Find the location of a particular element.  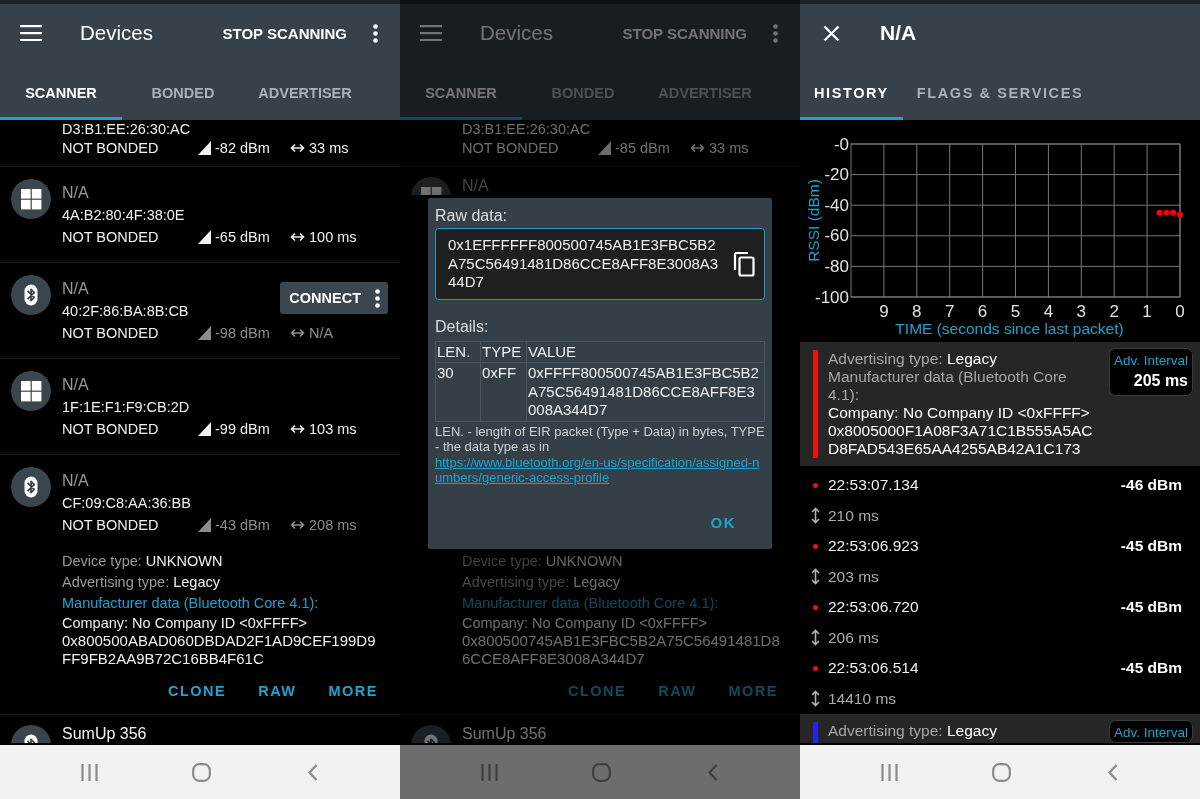

packet-time: 22:53:06.514 is located at coordinates (873, 668).